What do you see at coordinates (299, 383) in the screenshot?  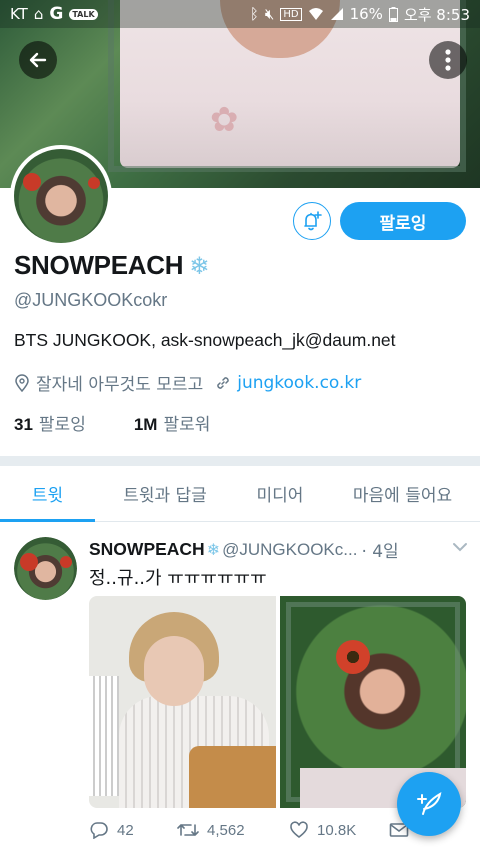 I see `profile-website-link: jungkook.co.kr` at bounding box center [299, 383].